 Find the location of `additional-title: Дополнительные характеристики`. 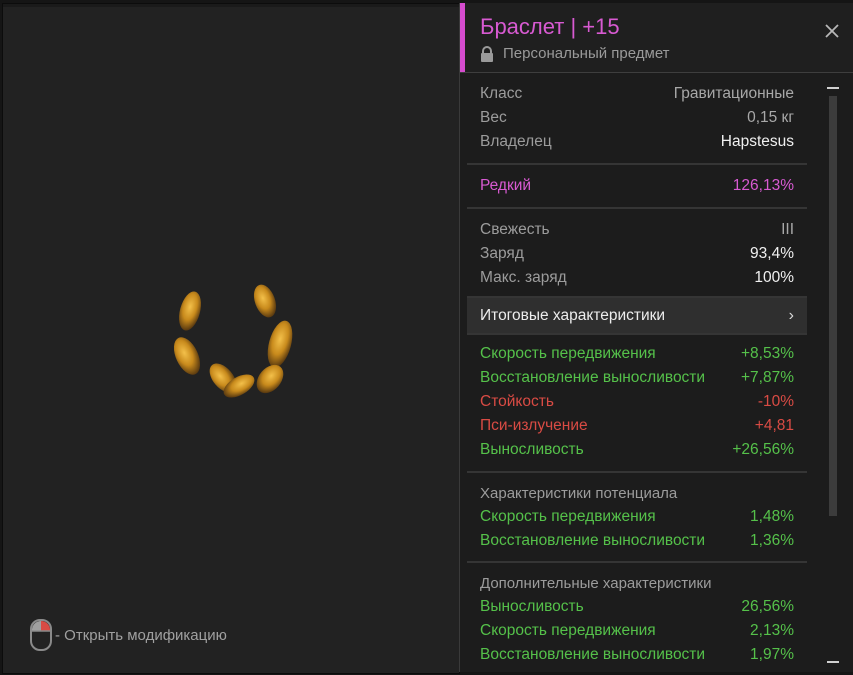

additional-title: Дополнительные характеристики is located at coordinates (596, 583).